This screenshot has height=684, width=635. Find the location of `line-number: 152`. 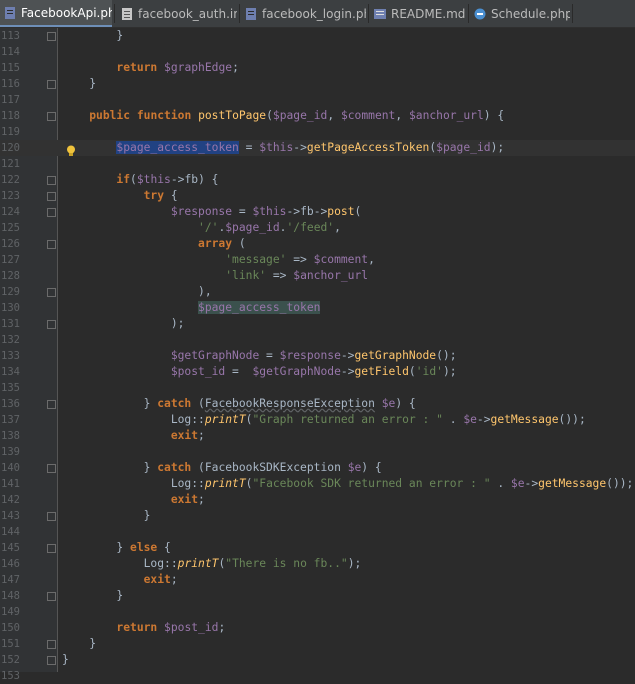

line-number: 152 is located at coordinates (10, 660).